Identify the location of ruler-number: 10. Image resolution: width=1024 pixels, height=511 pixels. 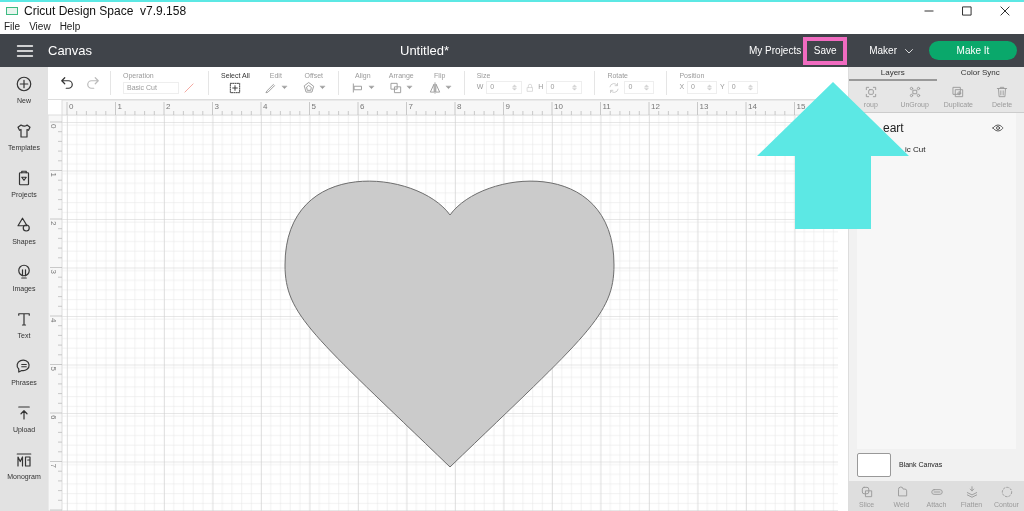
(558, 106).